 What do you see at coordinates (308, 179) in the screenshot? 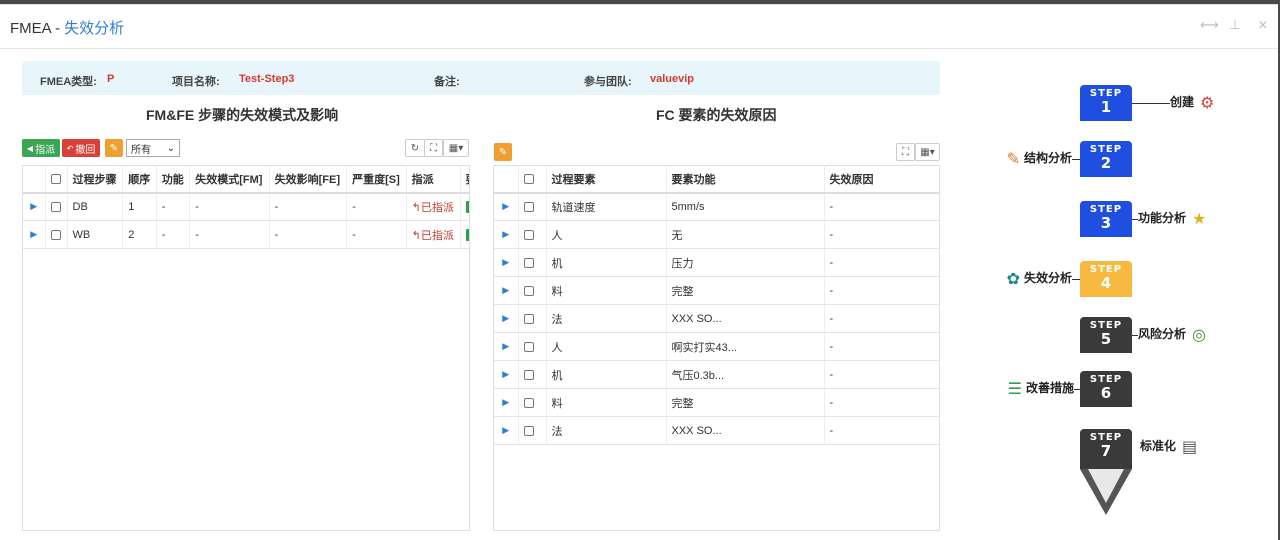
I see `col-header: 失效影响[FE]` at bounding box center [308, 179].